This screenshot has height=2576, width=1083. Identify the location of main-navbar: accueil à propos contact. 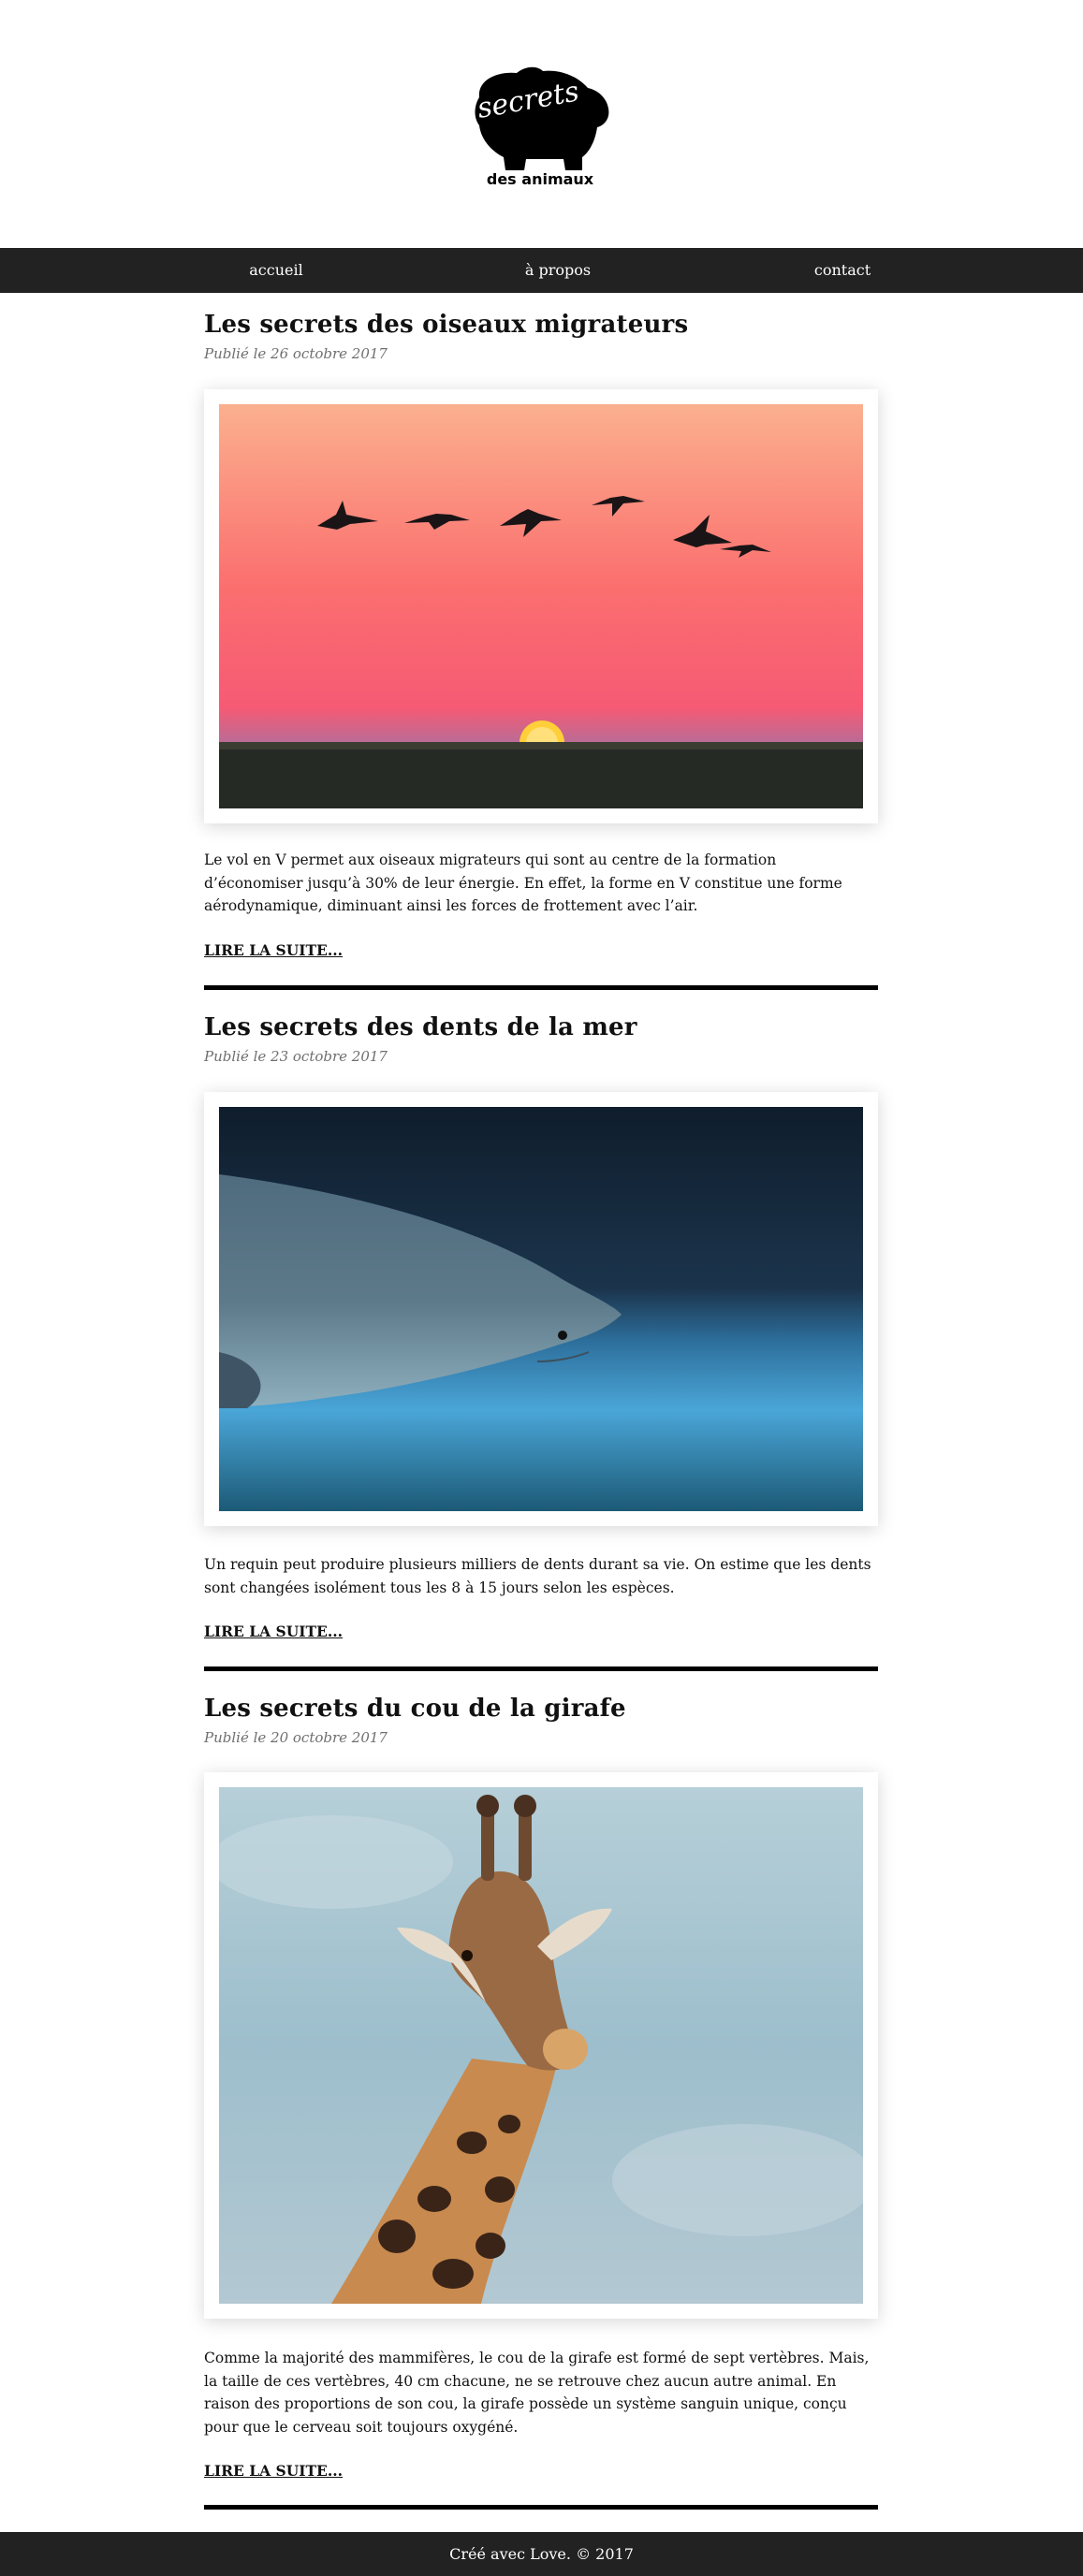
(541, 270).